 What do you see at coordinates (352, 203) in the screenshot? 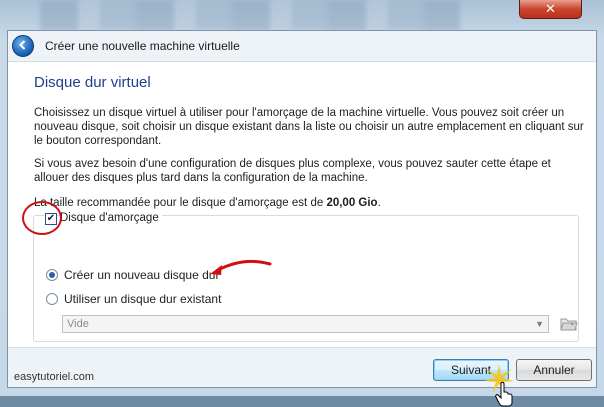
I see `recommended-size-value: 20,00 Gio` at bounding box center [352, 203].